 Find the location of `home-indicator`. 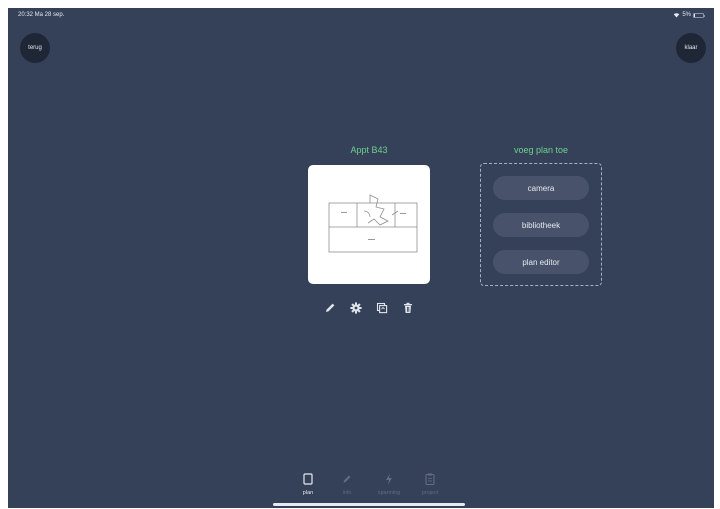

home-indicator is located at coordinates (369, 504).